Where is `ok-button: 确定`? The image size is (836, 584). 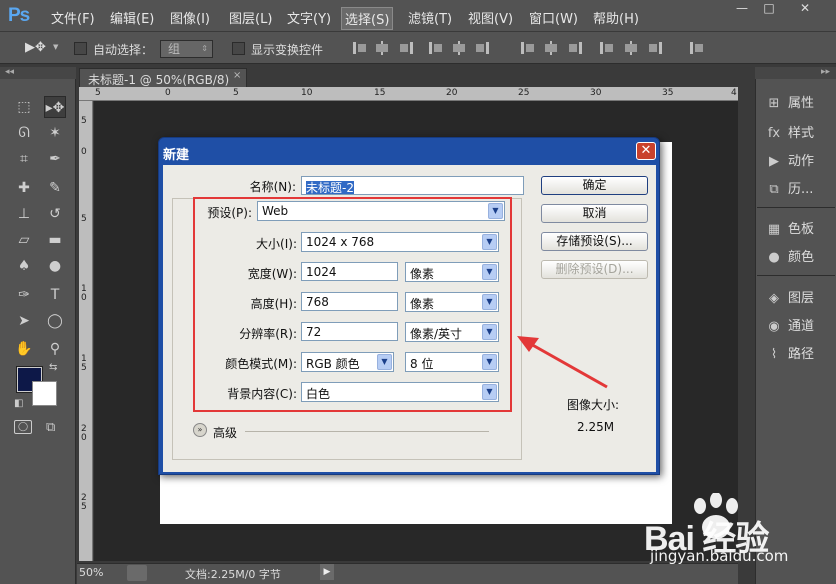
ok-button: 确定 is located at coordinates (594, 185).